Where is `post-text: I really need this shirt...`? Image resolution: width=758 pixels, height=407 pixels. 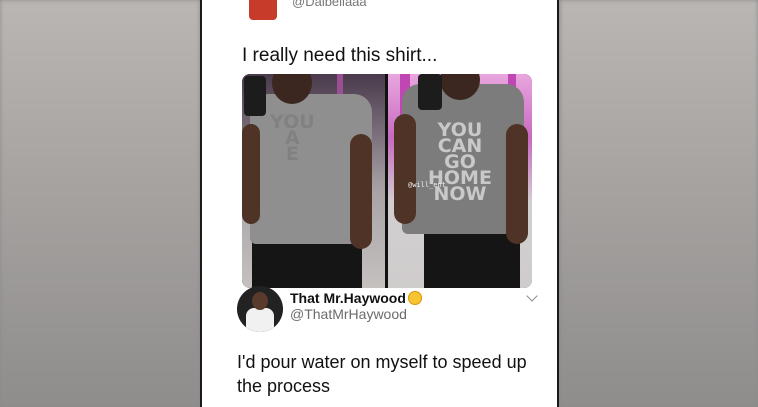
post-text: I really need this shirt... is located at coordinates (340, 55).